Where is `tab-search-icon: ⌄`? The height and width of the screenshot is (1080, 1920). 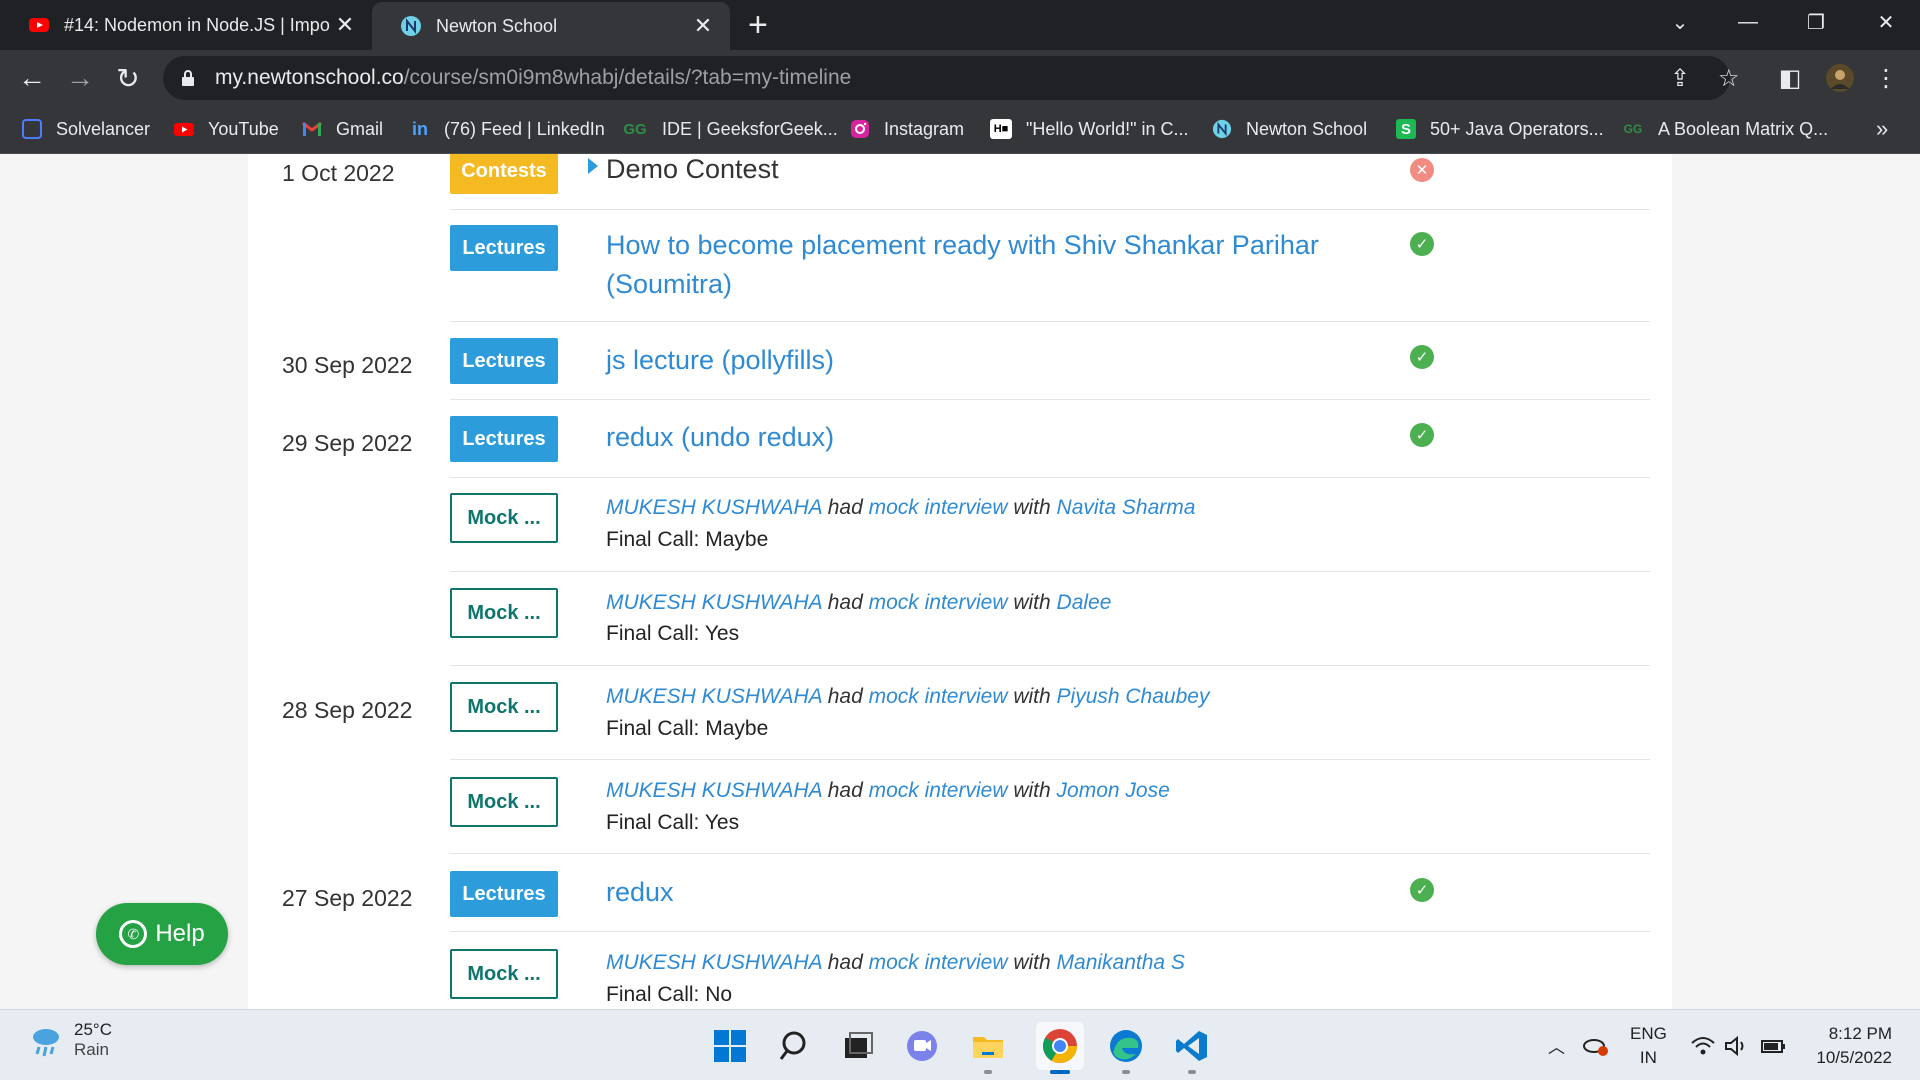 tab-search-icon: ⌄ is located at coordinates (1680, 22).